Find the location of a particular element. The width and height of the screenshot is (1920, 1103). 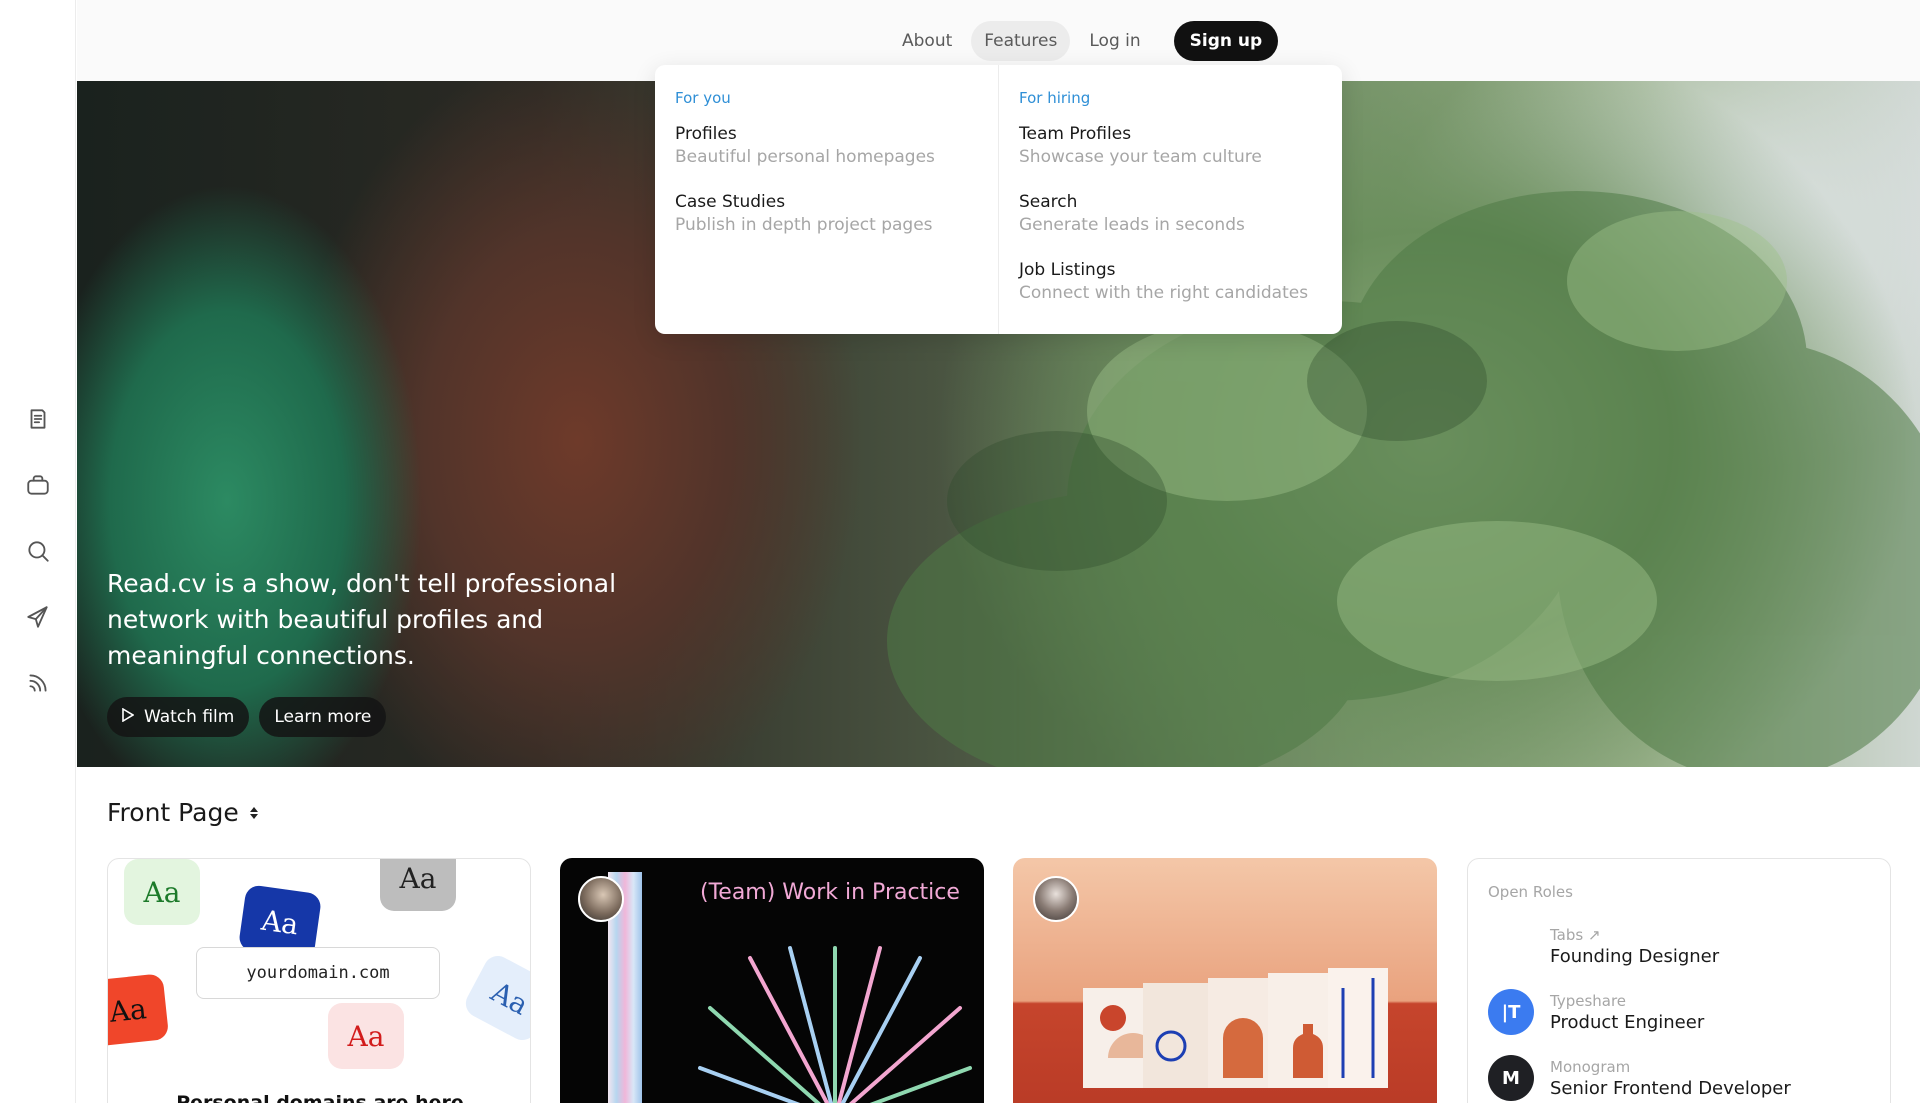

dropdown-item-team-profiles: Team Profiles Showcase your team culture is located at coordinates (1170, 146).